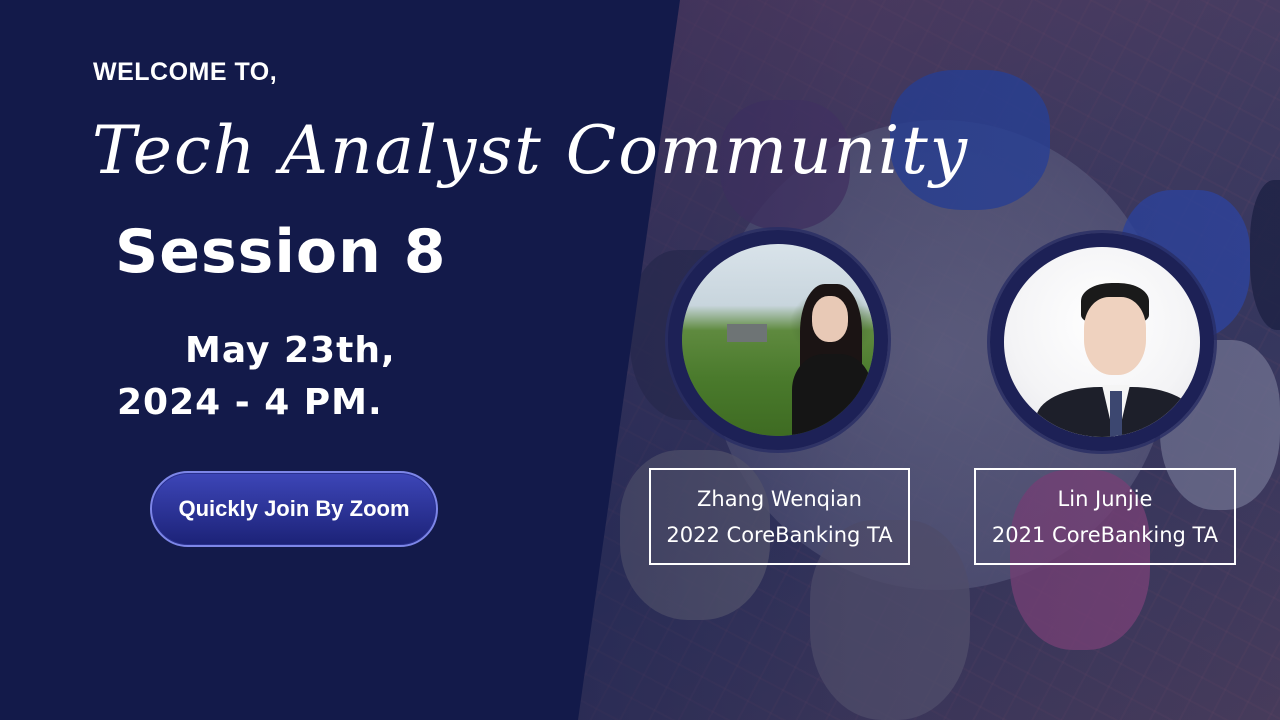 The width and height of the screenshot is (1280, 720). Describe the element at coordinates (1105, 498) in the screenshot. I see `speaker-name: Lin Junjie` at that location.